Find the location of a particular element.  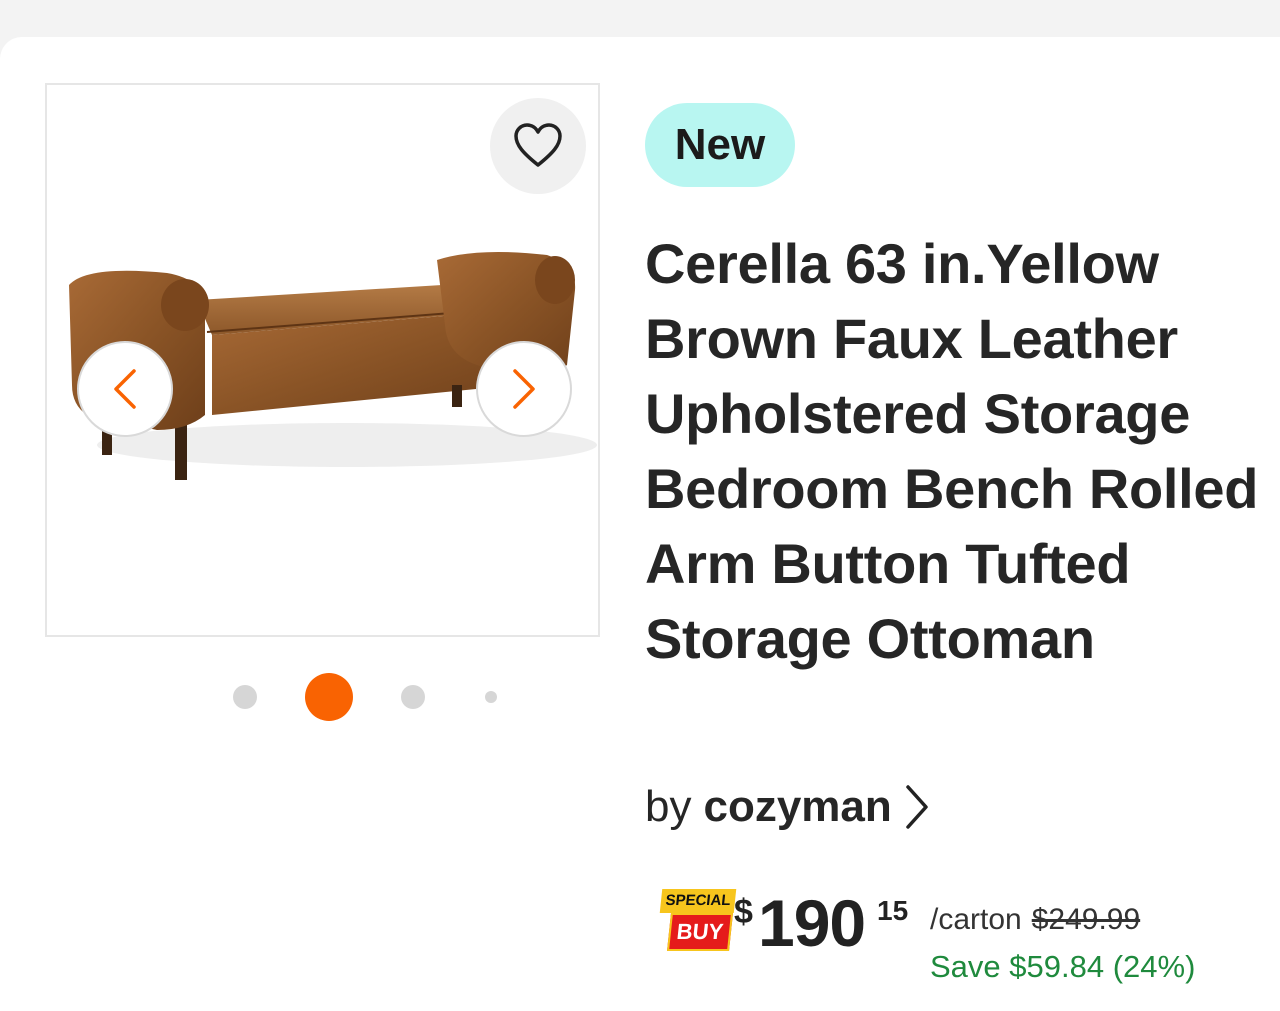

heart-outline-icon is located at coordinates (538, 145).